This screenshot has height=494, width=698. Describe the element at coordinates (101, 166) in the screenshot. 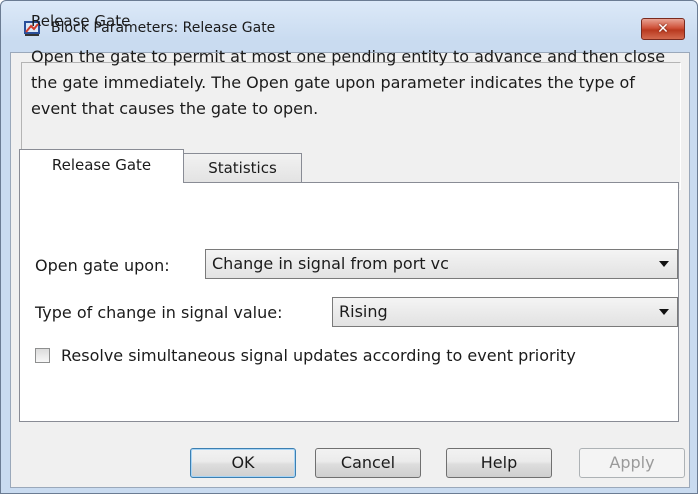

I see `tab-release-gate: Release Gate` at that location.